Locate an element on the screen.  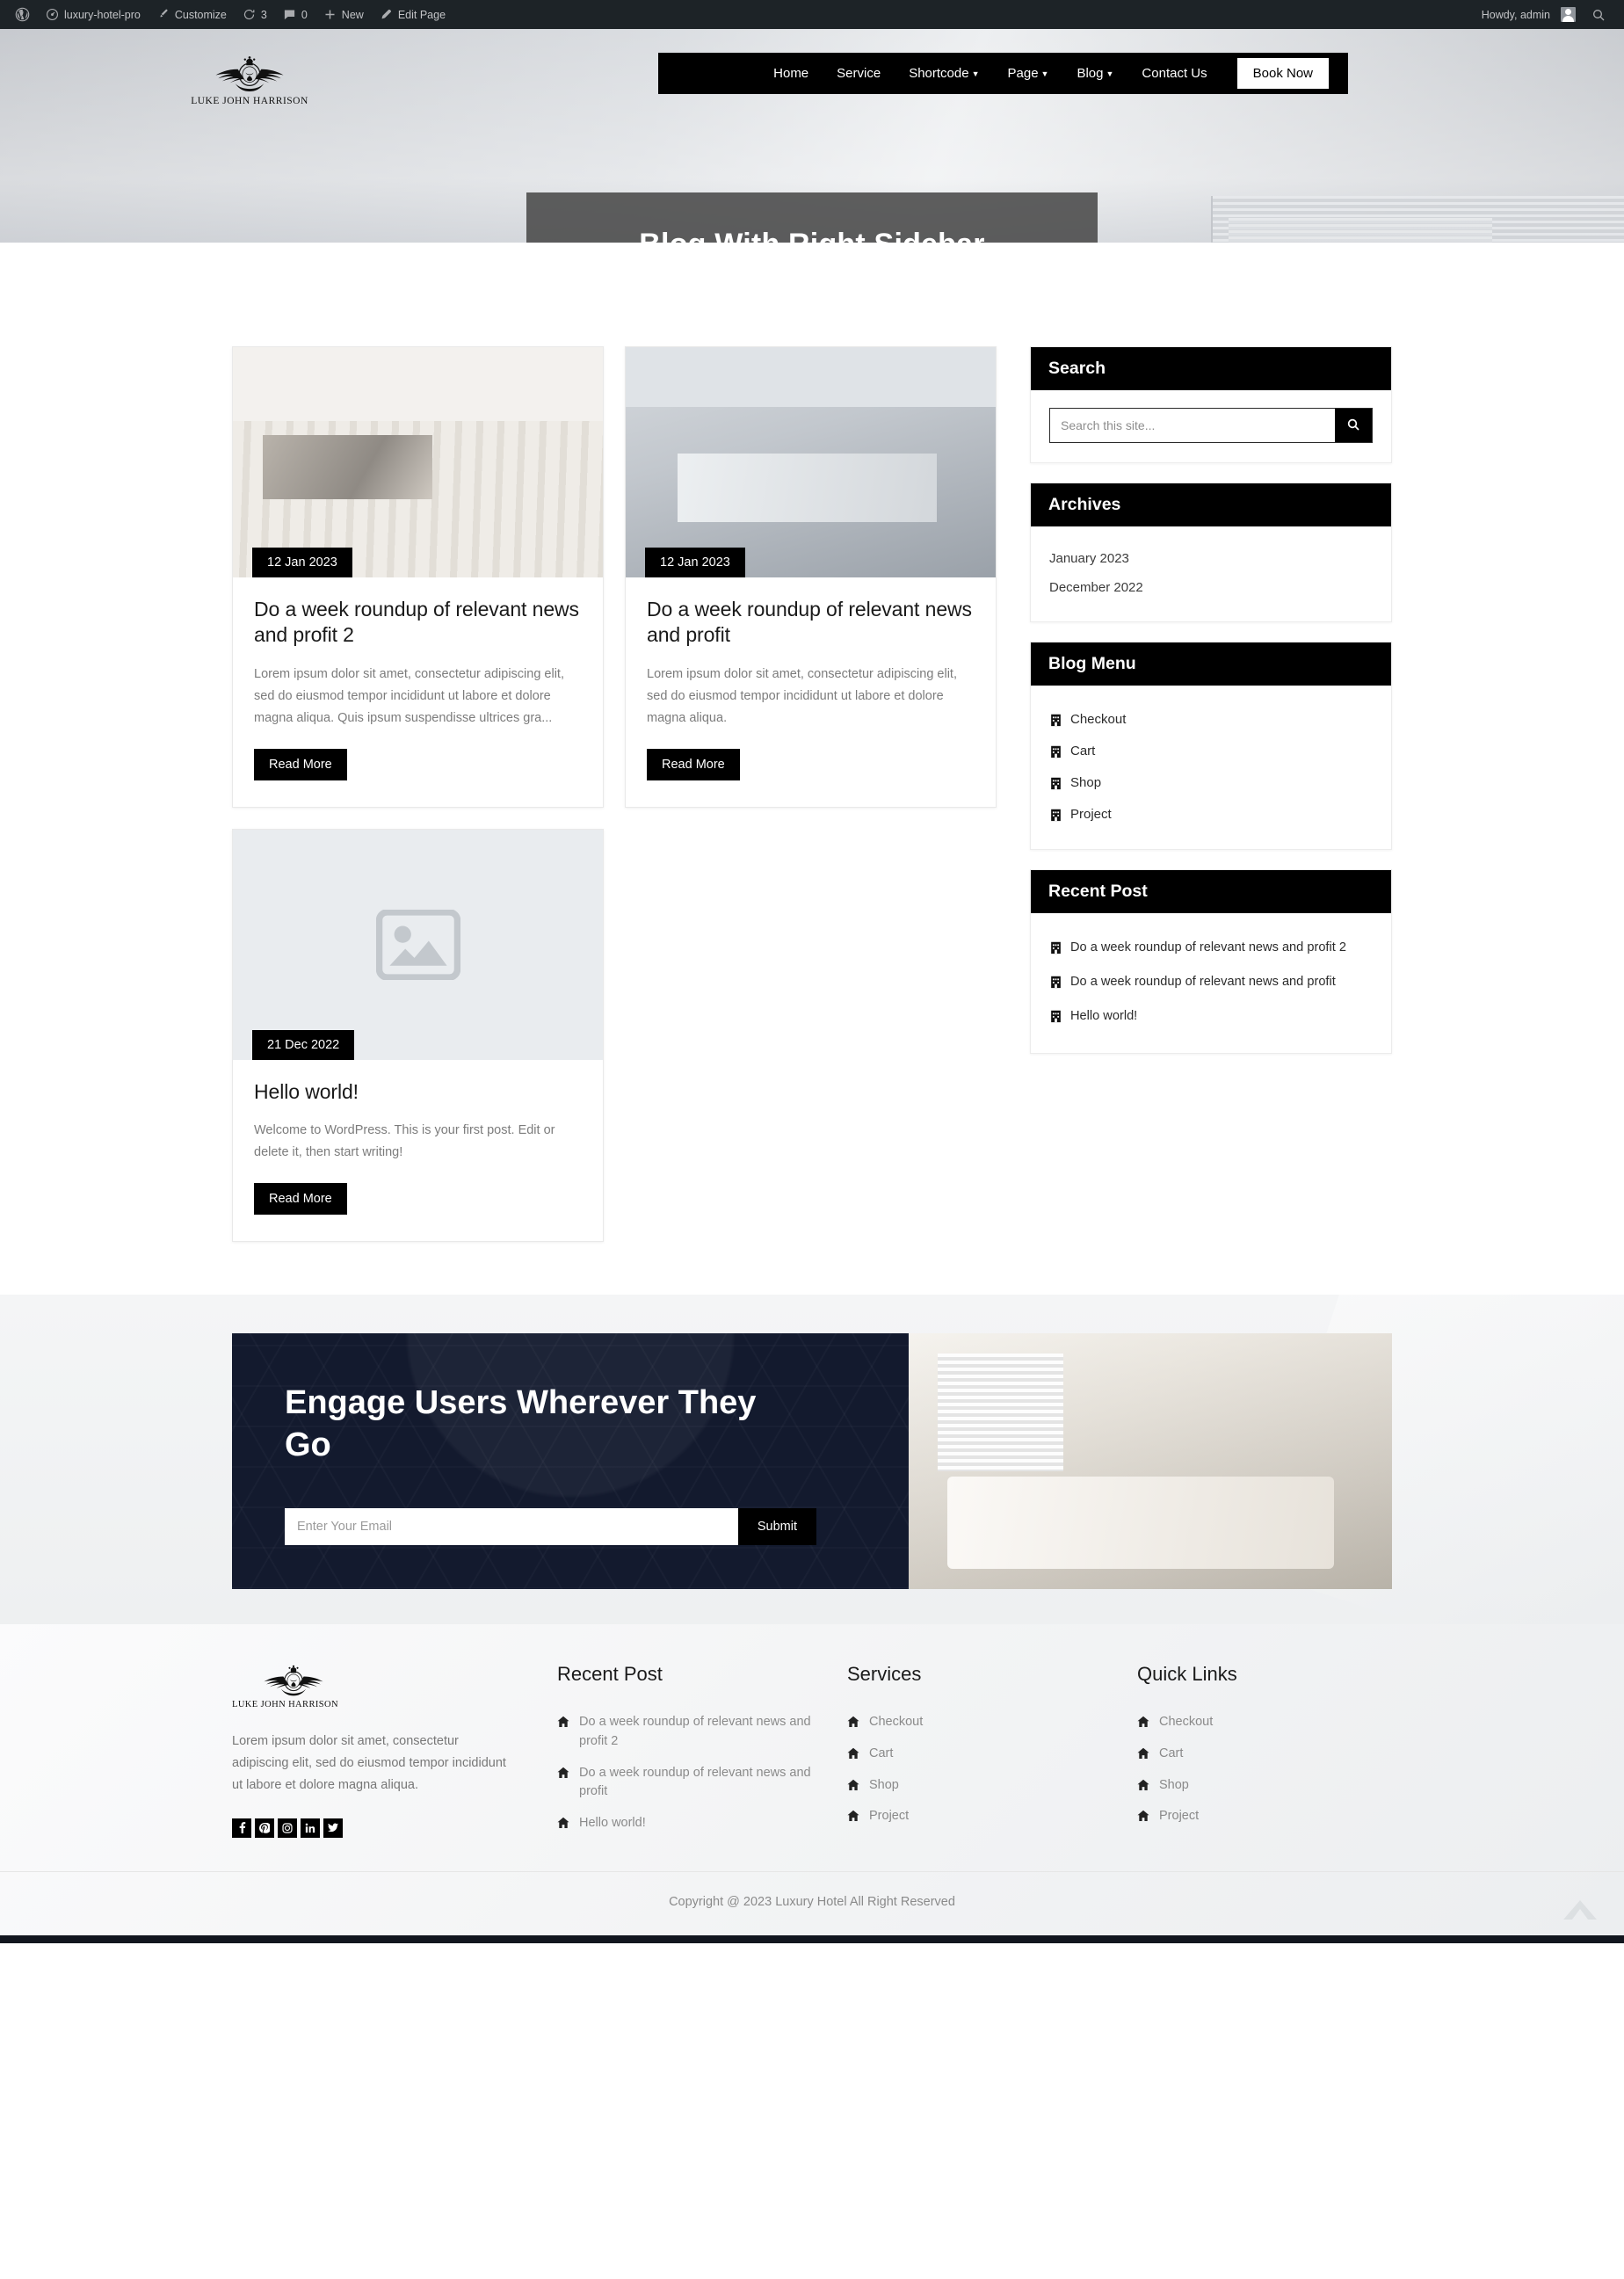
search-icon is located at coordinates (1353, 425).